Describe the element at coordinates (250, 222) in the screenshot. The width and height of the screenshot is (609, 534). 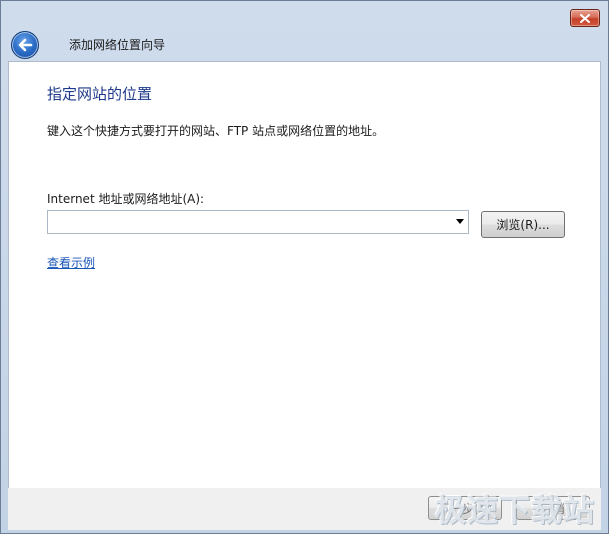
I see `address-input` at that location.